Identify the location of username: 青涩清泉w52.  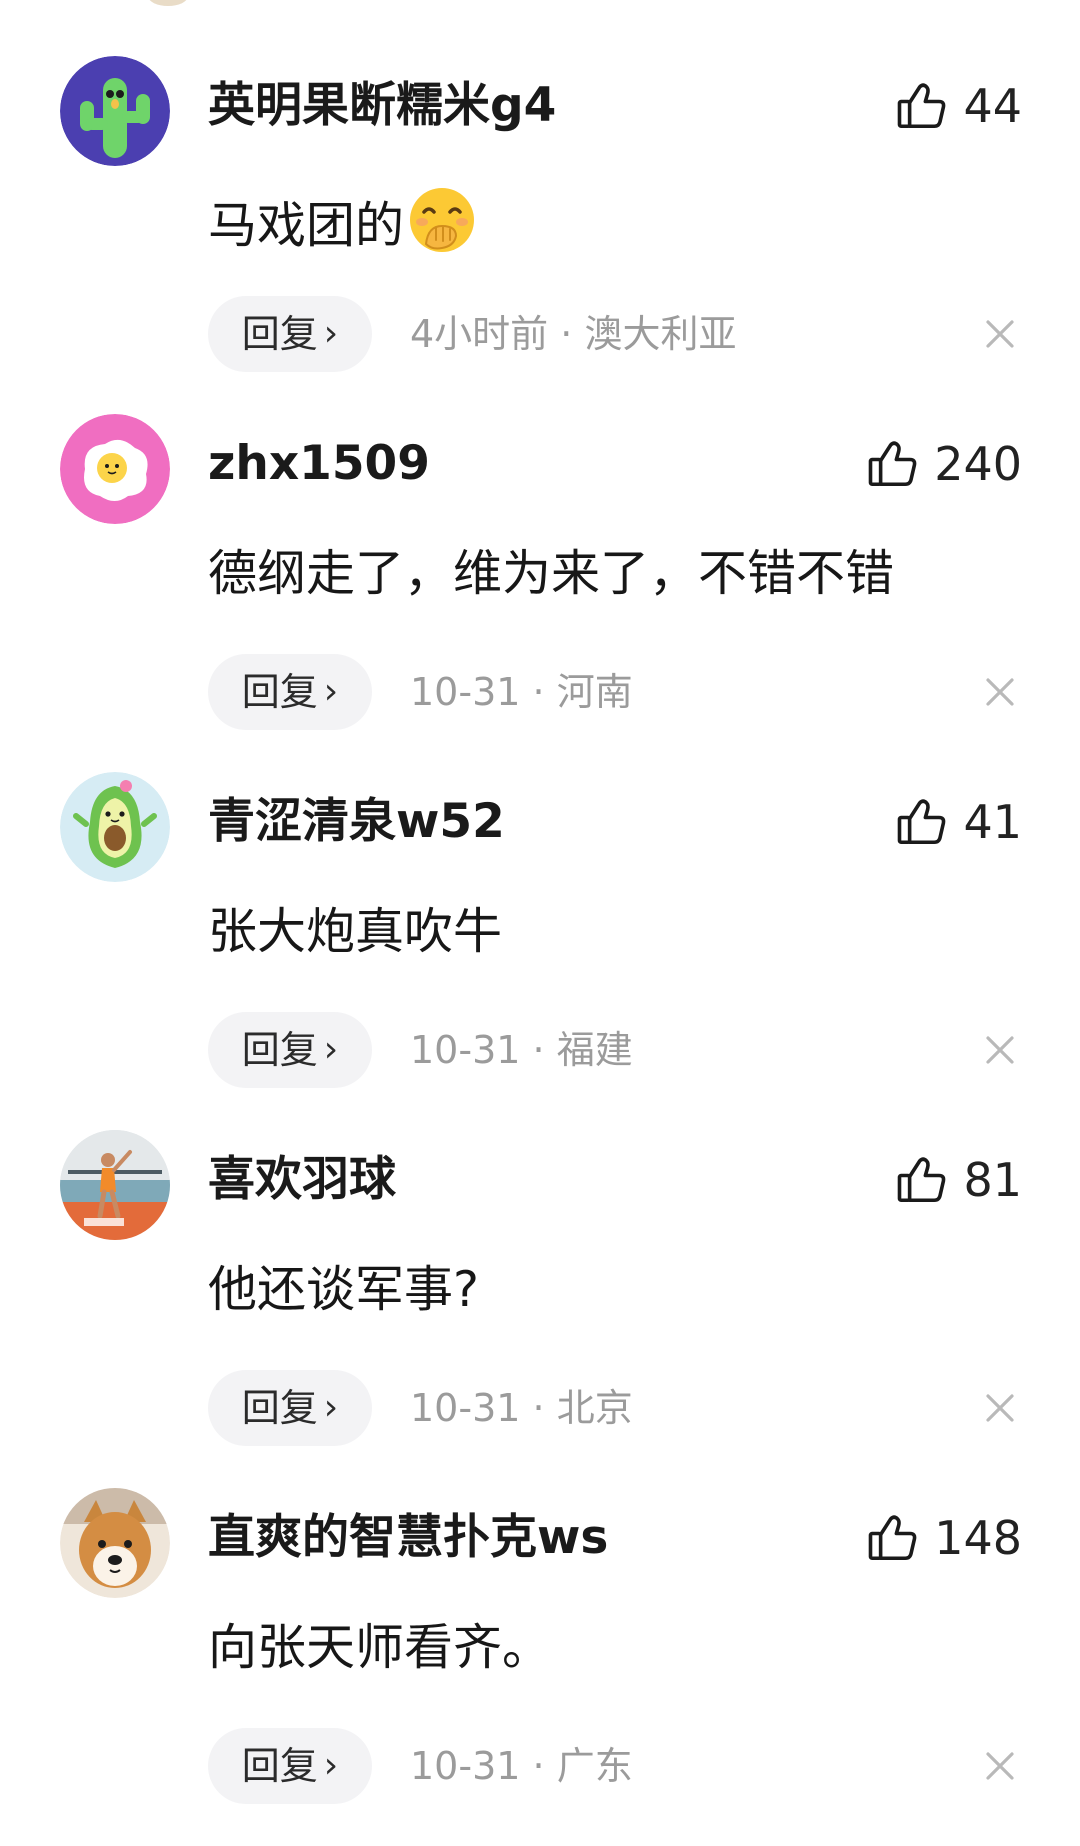
(356, 822).